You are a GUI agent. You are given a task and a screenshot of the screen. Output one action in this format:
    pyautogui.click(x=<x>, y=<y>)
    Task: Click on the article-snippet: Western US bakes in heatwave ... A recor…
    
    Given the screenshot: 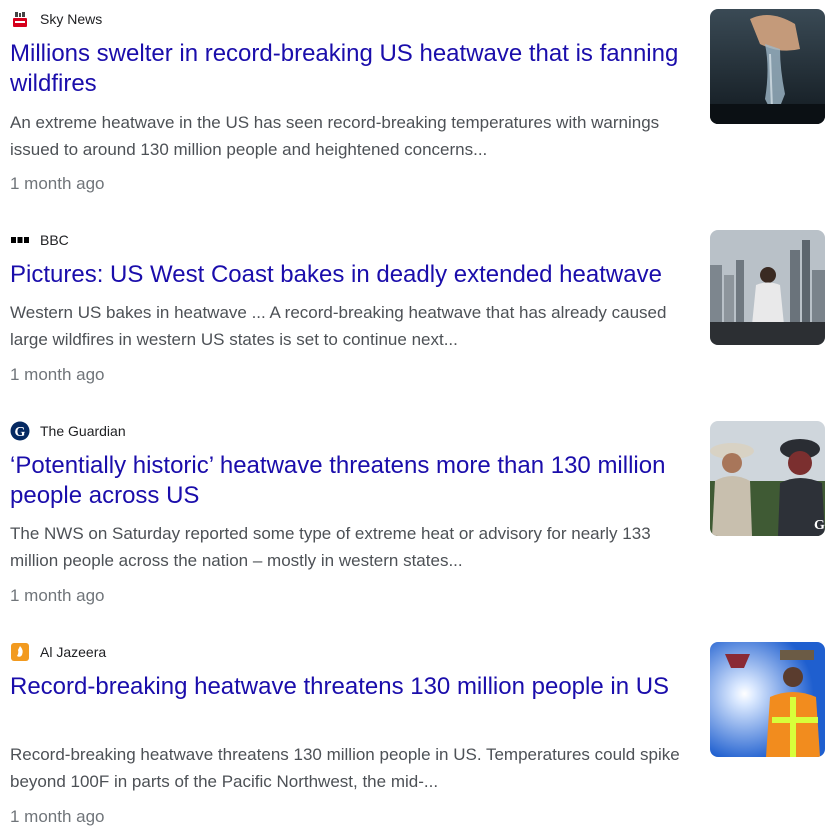 What is the action you would take?
    pyautogui.click(x=338, y=326)
    